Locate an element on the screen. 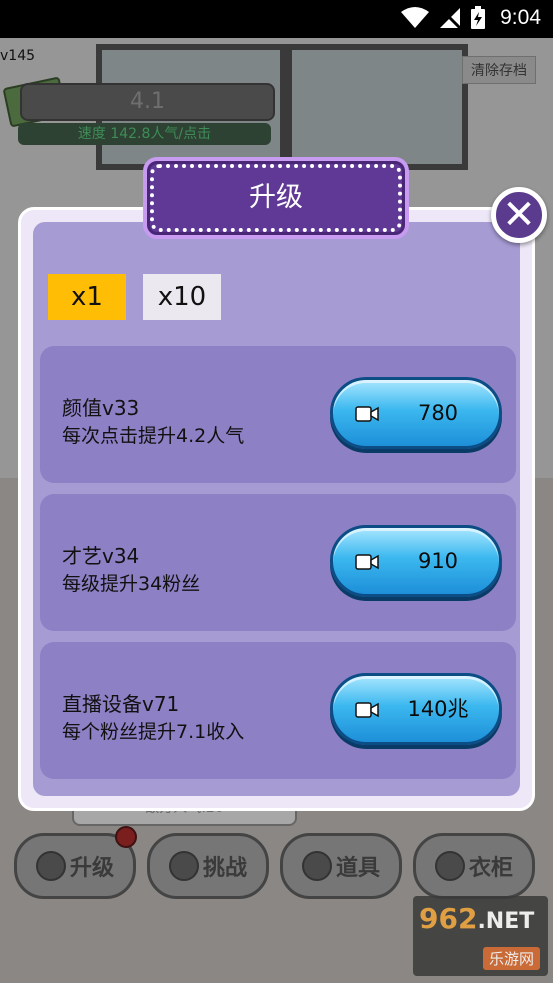 This screenshot has height=983, width=553. tab-wardrobe-label: 衣柜 is located at coordinates (490, 868).